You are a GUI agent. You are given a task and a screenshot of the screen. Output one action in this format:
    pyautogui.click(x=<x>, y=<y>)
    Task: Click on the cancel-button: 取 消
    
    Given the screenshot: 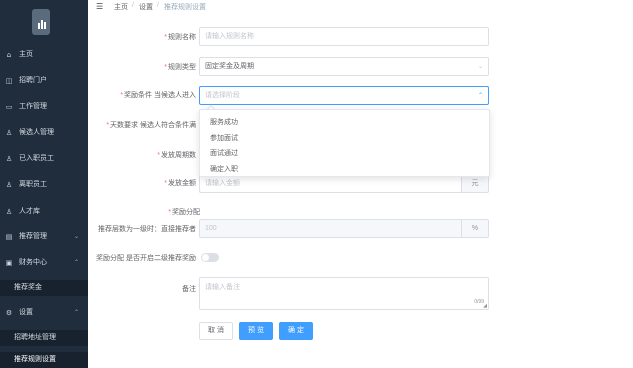 What is the action you would take?
    pyautogui.click(x=216, y=331)
    